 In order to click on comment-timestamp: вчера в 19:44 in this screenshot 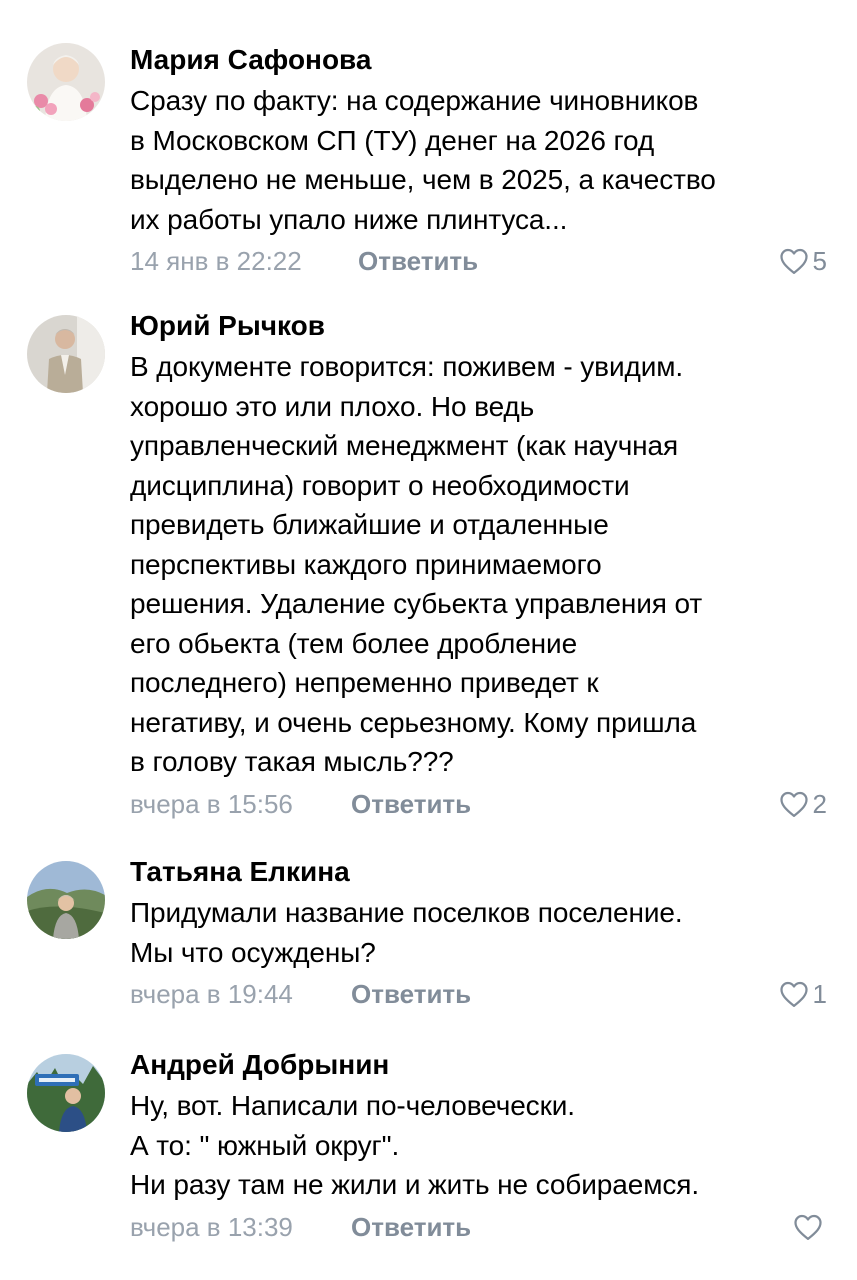, I will do `click(211, 994)`.